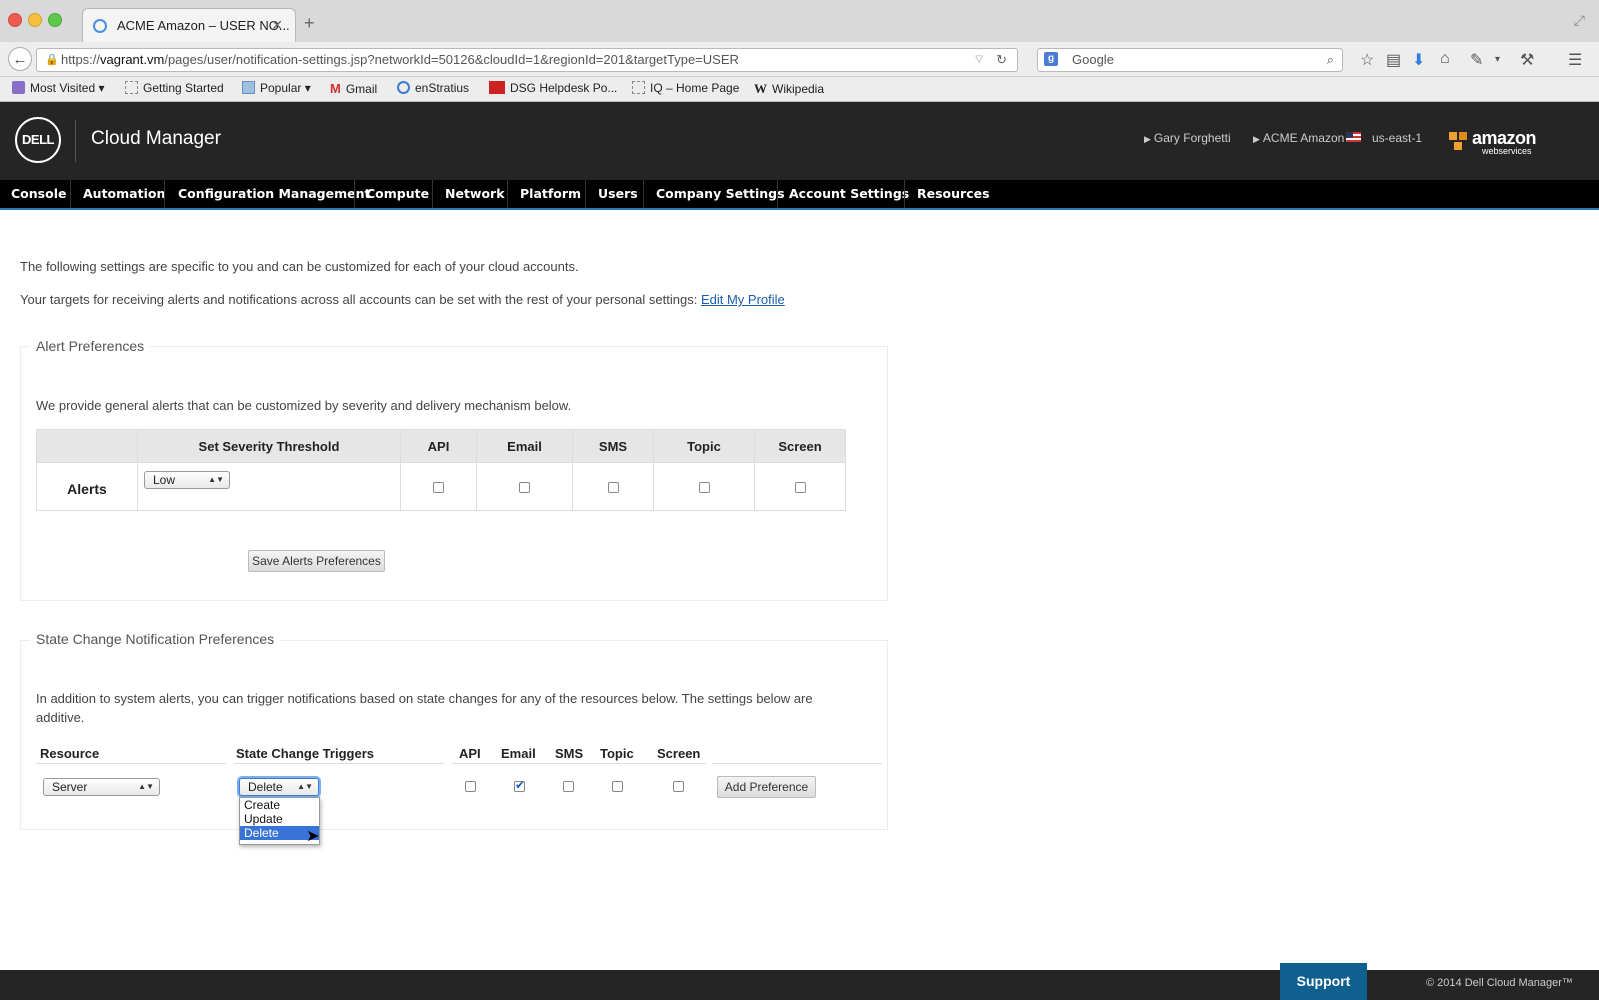 The width and height of the screenshot is (1599, 1000). What do you see at coordinates (1445, 59) in the screenshot?
I see `home-icon: ⌂` at bounding box center [1445, 59].